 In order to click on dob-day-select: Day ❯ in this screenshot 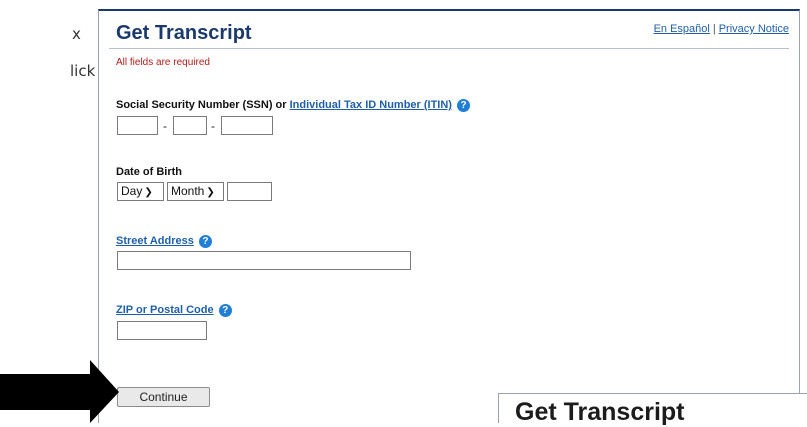, I will do `click(140, 191)`.